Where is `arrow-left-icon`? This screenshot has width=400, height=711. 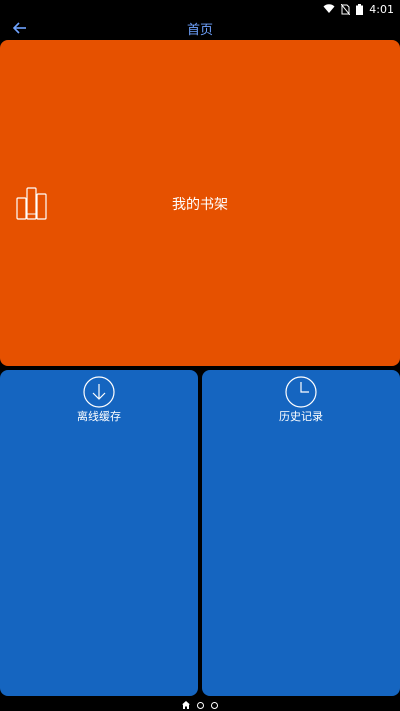
arrow-left-icon is located at coordinates (19, 28).